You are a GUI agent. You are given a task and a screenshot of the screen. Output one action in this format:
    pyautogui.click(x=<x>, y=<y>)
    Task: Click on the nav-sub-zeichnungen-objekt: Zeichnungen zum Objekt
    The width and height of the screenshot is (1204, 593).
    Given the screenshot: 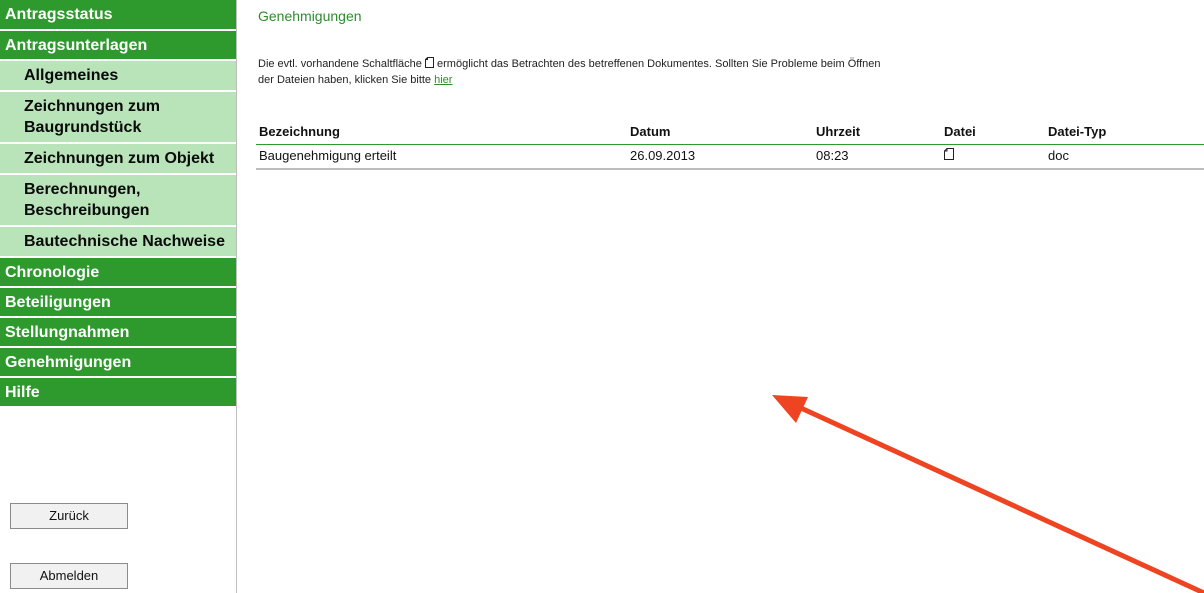 What is the action you would take?
    pyautogui.click(x=118, y=159)
    